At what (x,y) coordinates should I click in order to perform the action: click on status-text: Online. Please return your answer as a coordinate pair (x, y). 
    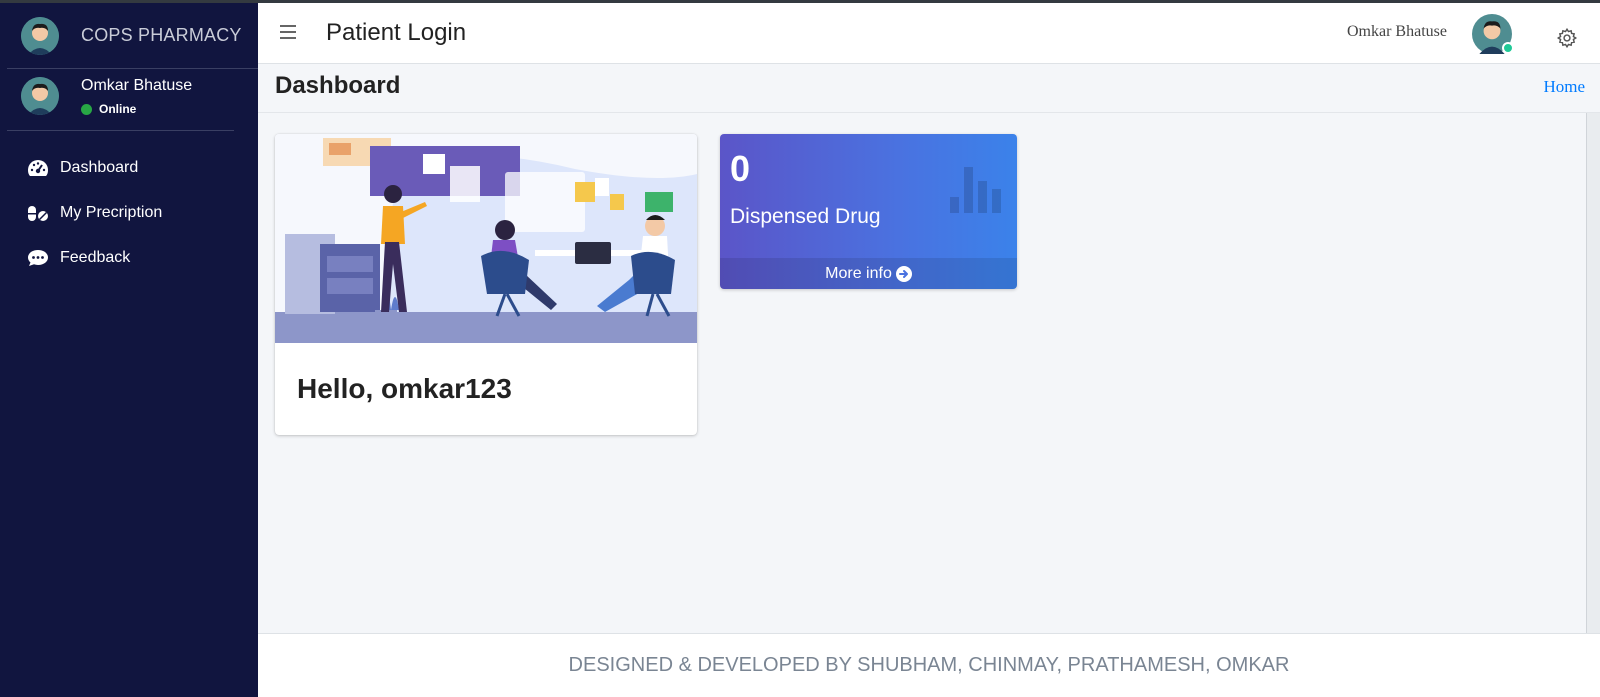
    Looking at the image, I should click on (118, 109).